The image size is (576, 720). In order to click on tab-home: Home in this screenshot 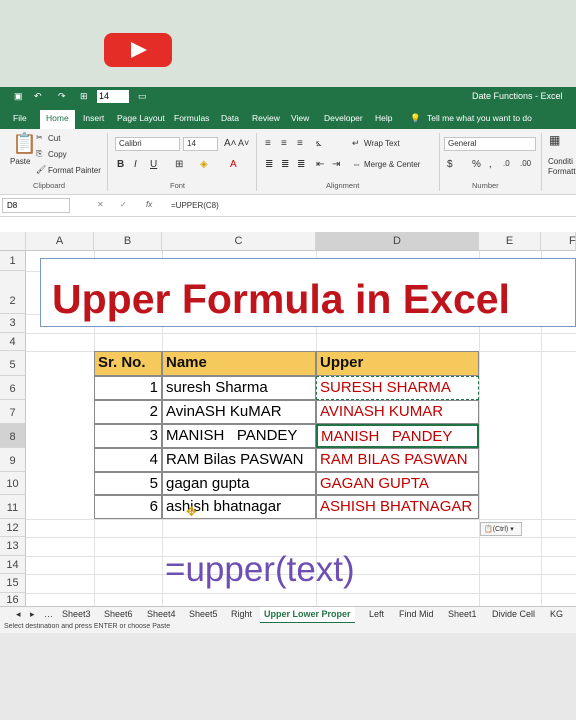, I will do `click(57, 119)`.